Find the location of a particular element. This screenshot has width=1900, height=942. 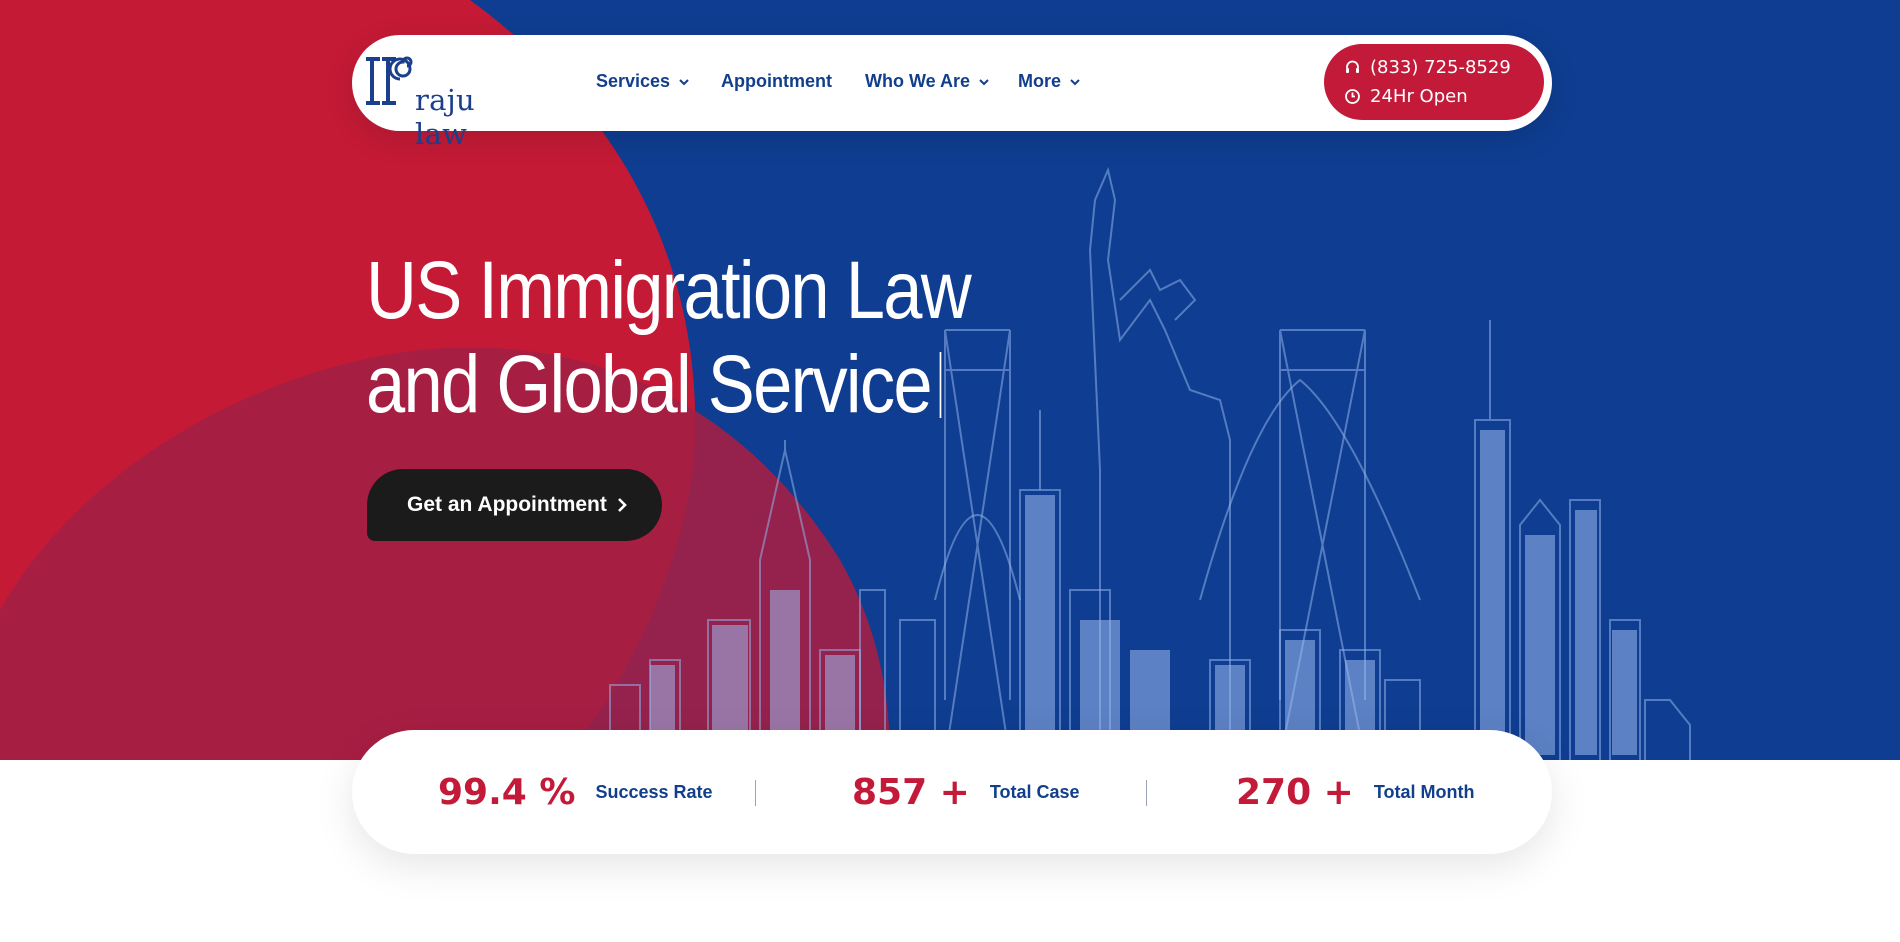

hero-title-line-2-wrap: and Global Service is located at coordinates (668, 385).